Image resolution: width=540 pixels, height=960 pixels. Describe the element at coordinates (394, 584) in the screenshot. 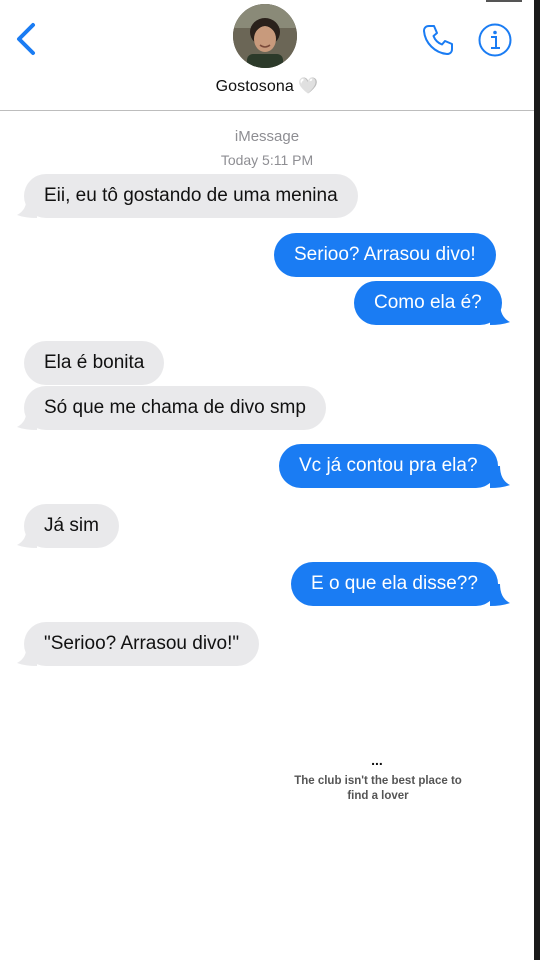

I see `message-bubble-outgoing: E o que ela disse??` at that location.